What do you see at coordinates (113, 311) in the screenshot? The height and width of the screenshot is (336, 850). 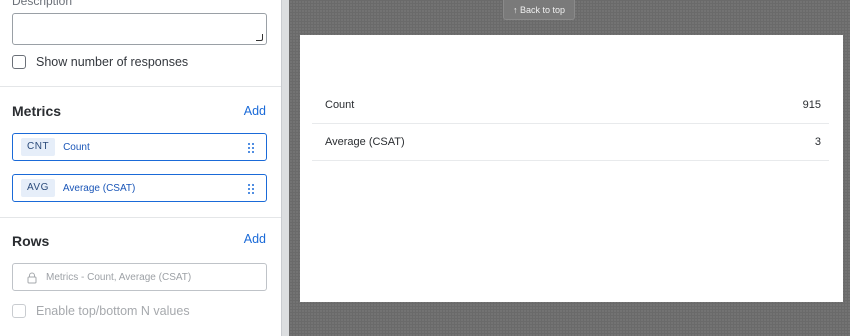 I see `enable-topn-label: Enable top/bottom N values` at bounding box center [113, 311].